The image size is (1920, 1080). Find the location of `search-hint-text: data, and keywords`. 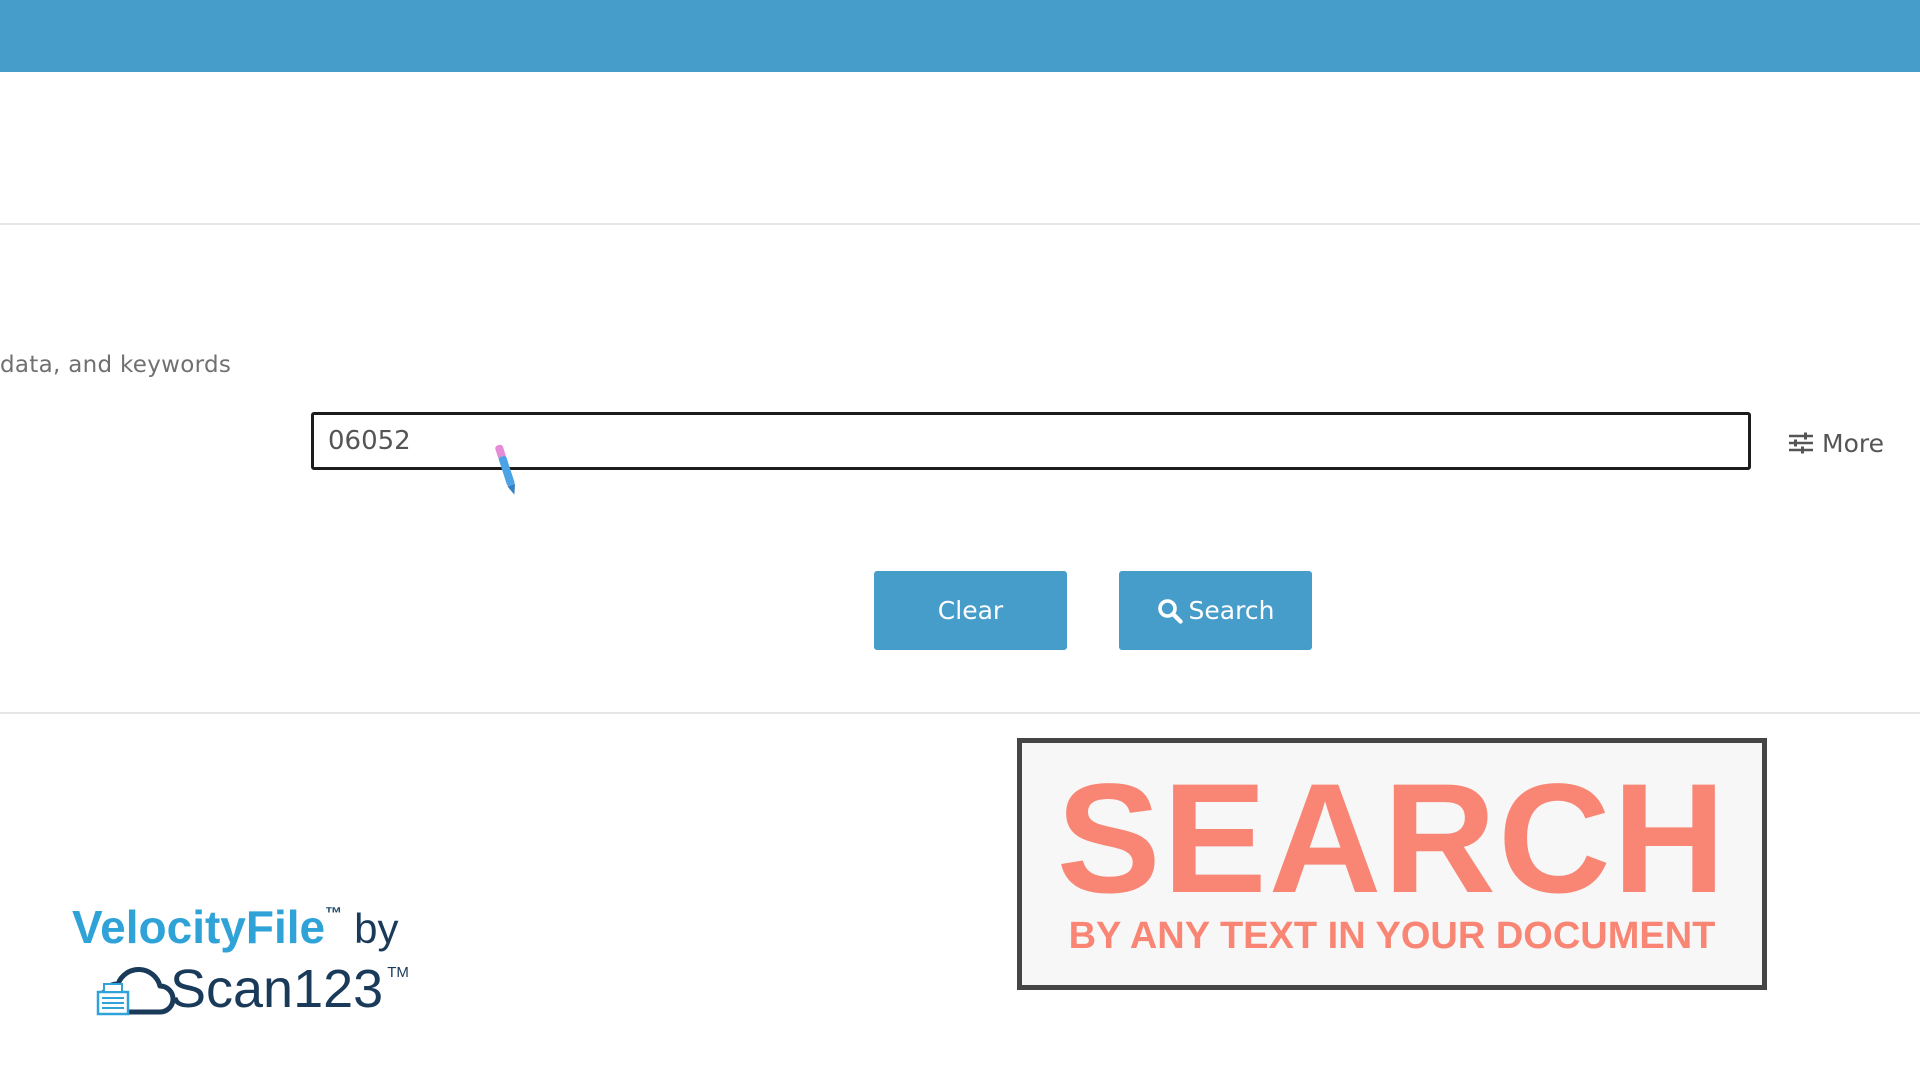

search-hint-text: data, and keywords is located at coordinates (116, 365).